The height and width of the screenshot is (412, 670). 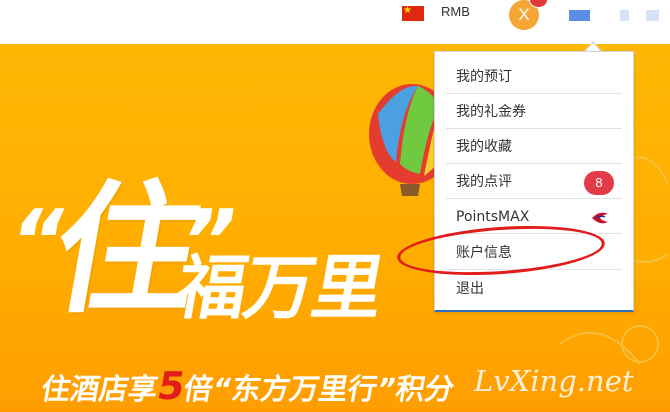 I want to click on china-eastern-logo-icon, so click(x=600, y=218).